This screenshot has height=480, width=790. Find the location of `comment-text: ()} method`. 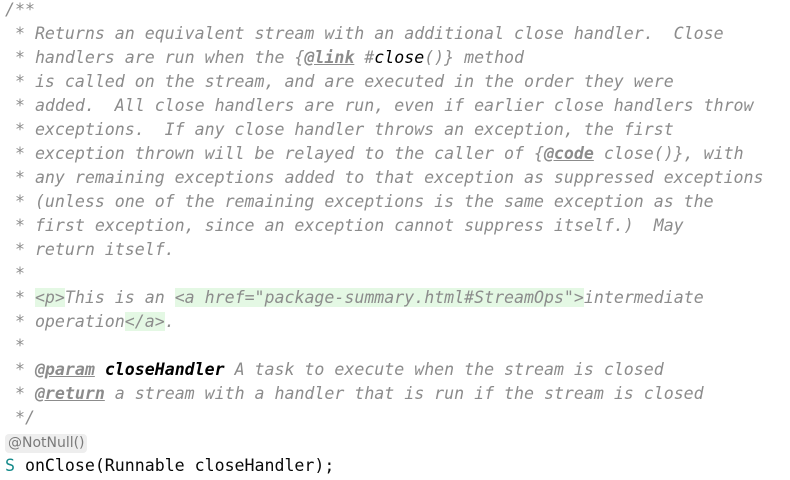

comment-text: ()} method is located at coordinates (474, 57).